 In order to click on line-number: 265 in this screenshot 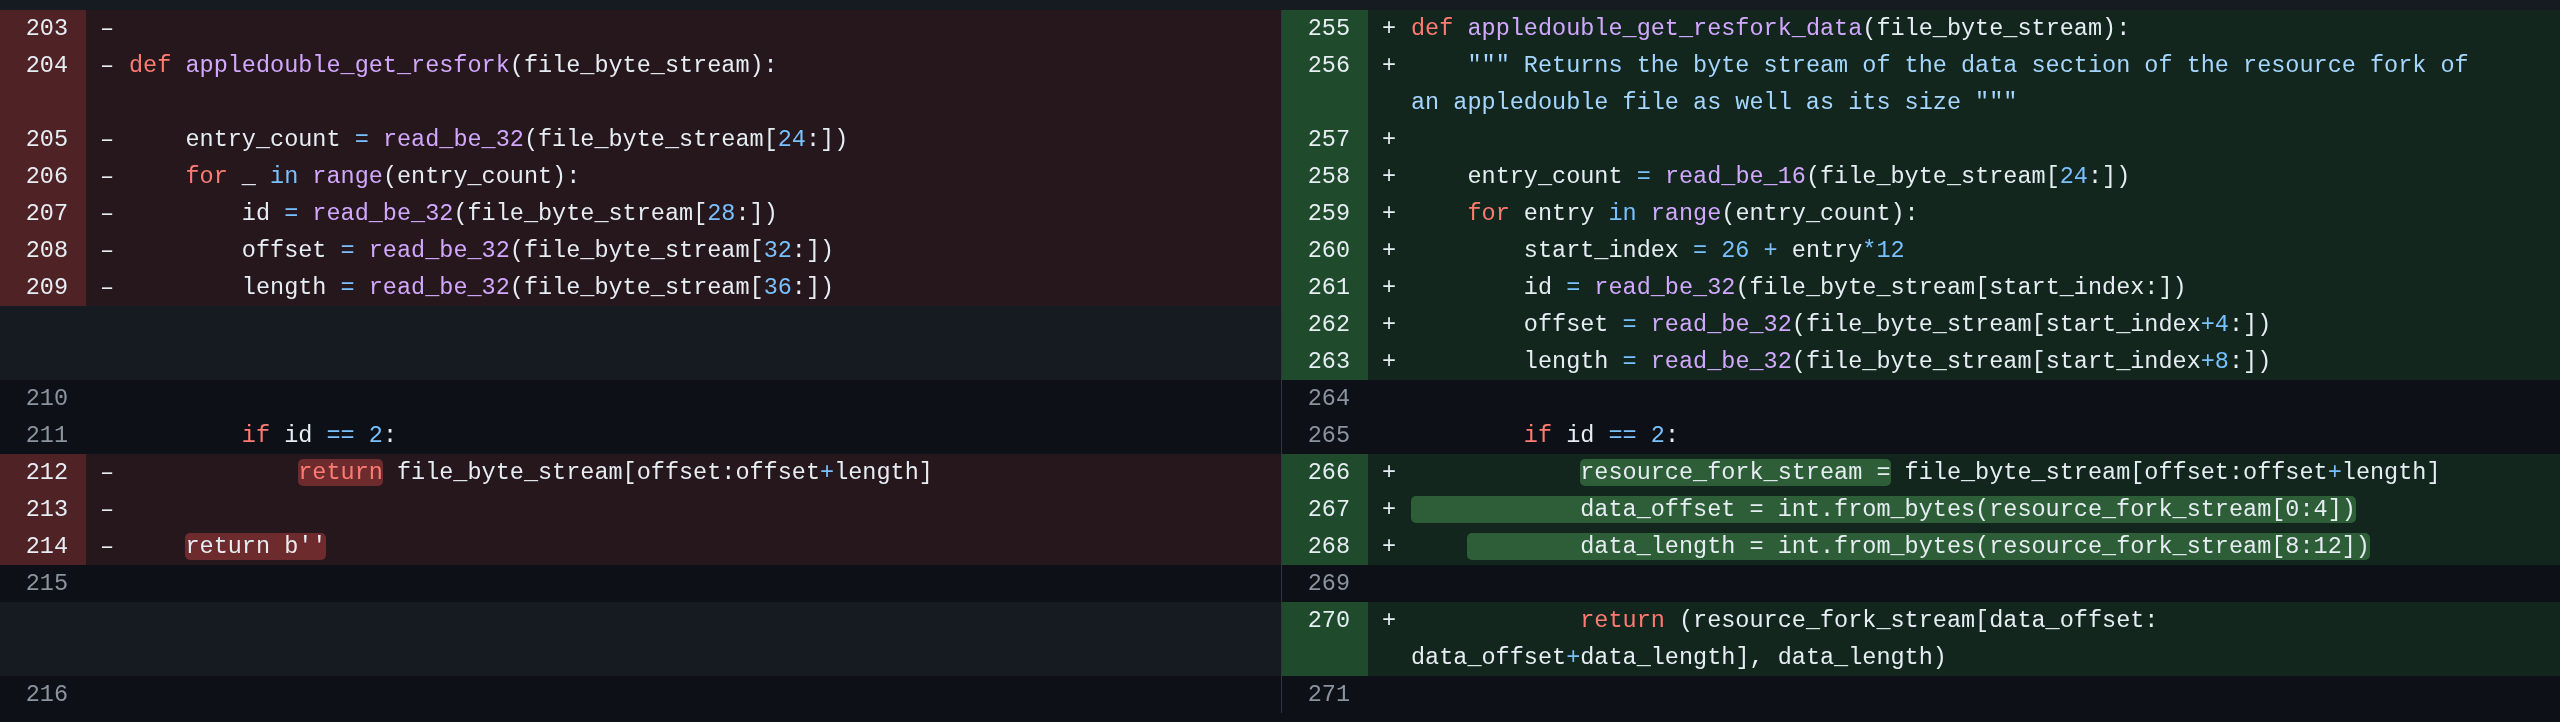, I will do `click(1325, 435)`.